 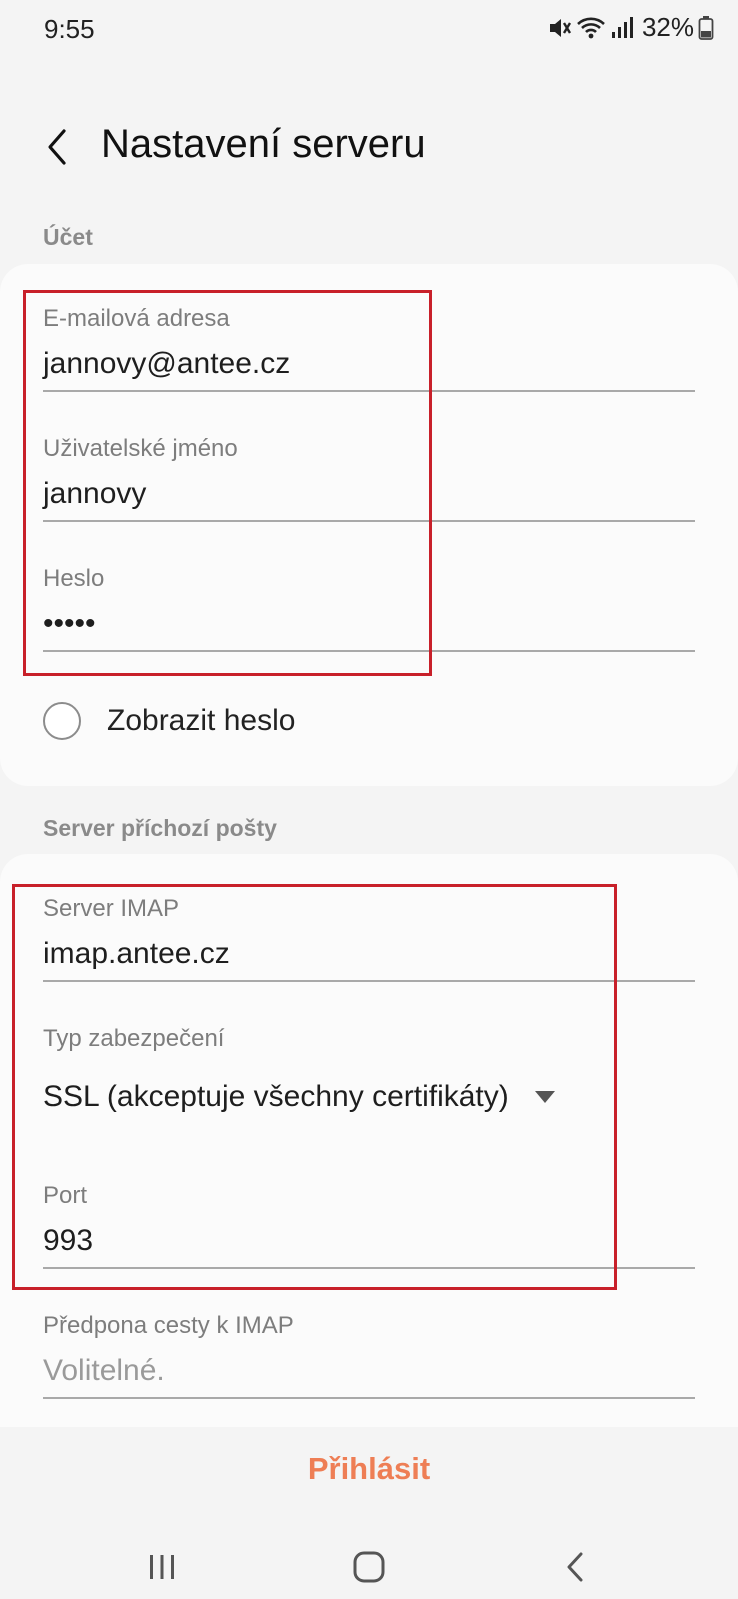 I want to click on login-button: Přihlásit, so click(x=369, y=1469).